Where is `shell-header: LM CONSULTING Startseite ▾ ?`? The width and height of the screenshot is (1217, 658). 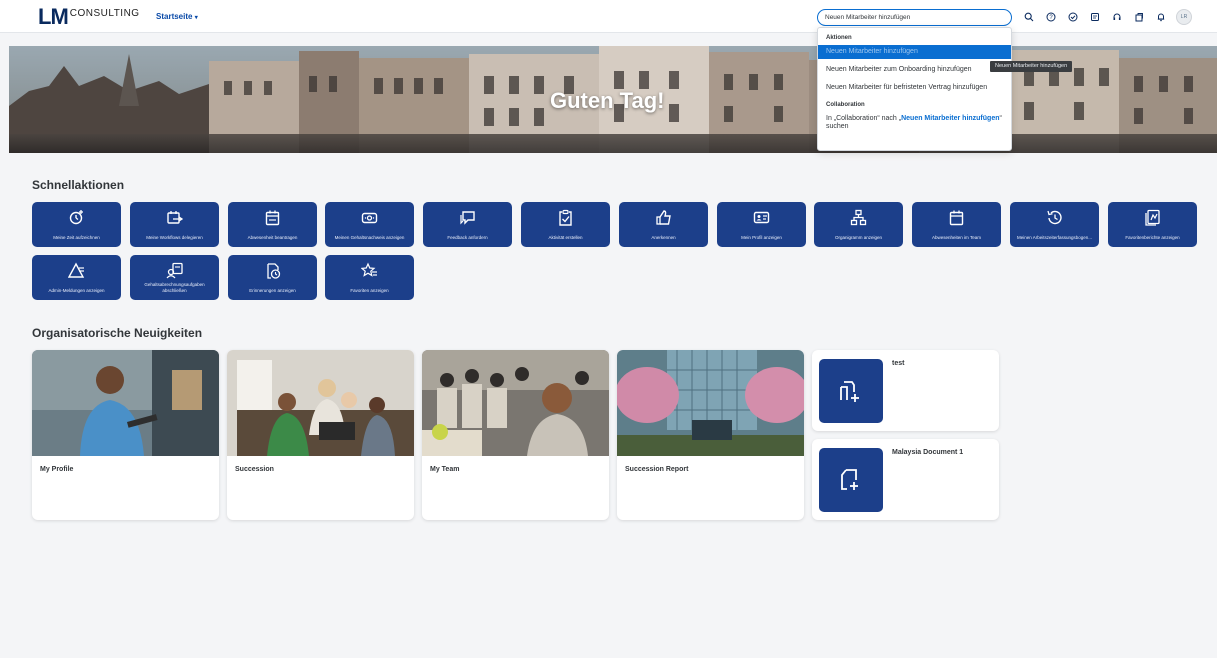
shell-header: LM CONSULTING Startseite ▾ ? is located at coordinates (608, 16).